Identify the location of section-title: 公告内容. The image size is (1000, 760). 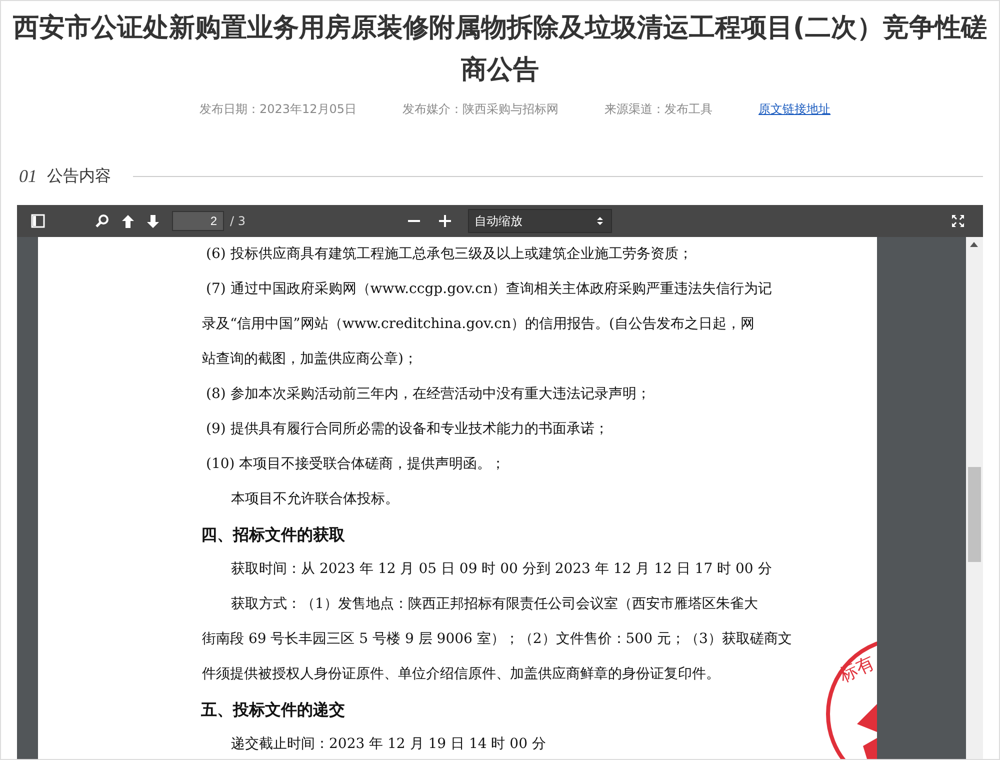
(79, 176).